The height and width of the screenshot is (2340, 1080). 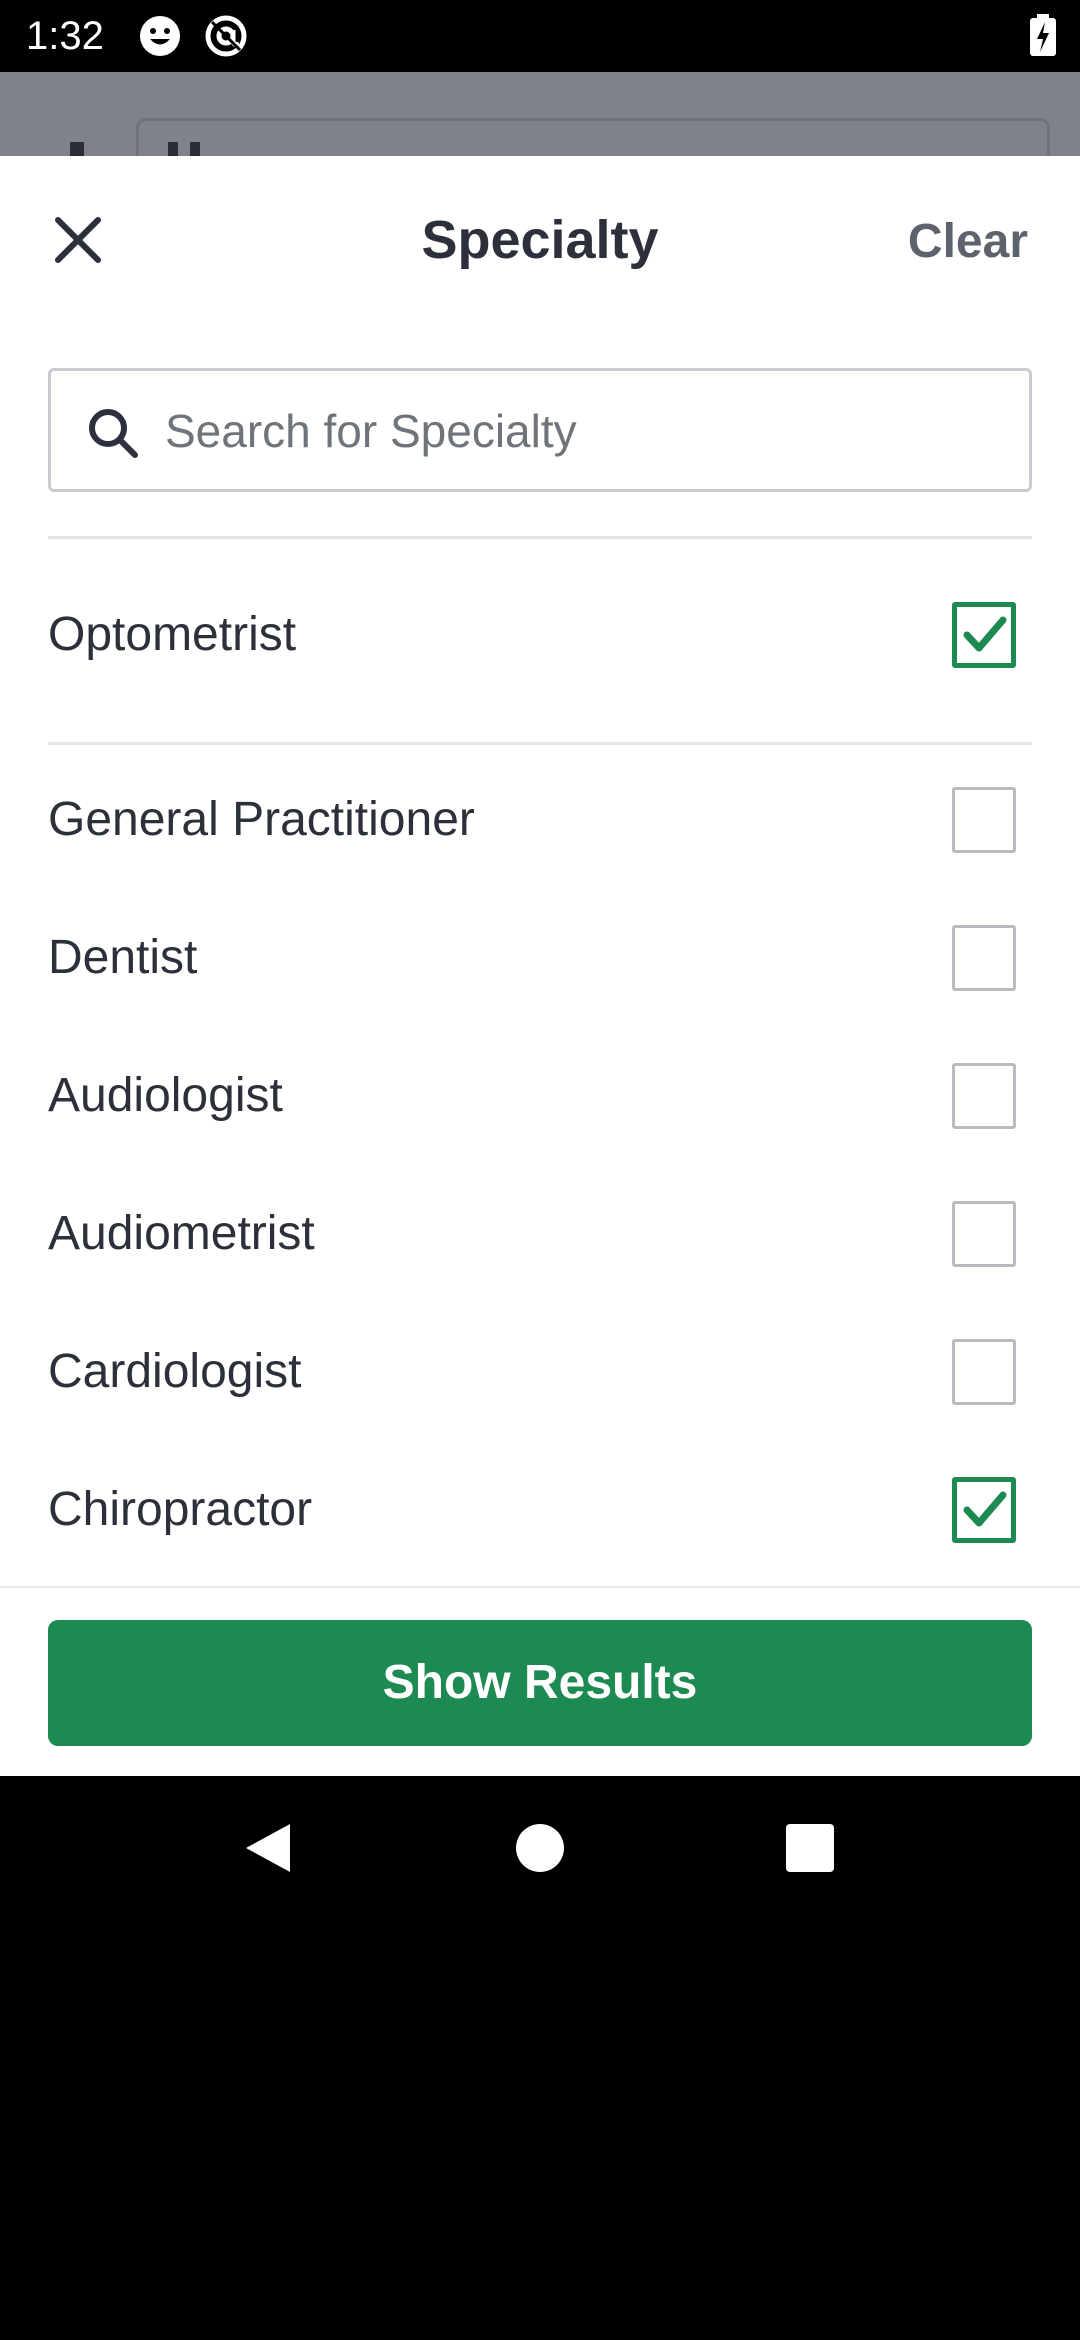 What do you see at coordinates (113, 433) in the screenshot?
I see `search-icon` at bounding box center [113, 433].